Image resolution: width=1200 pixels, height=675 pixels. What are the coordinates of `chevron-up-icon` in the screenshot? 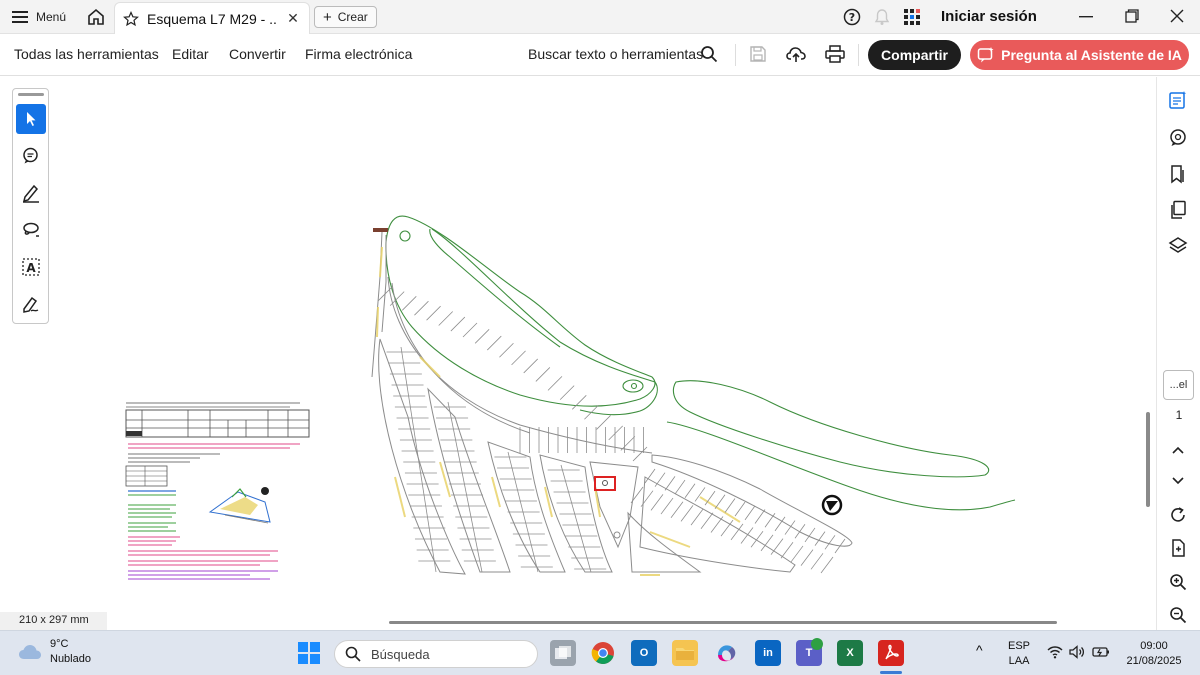 It's located at (1178, 450).